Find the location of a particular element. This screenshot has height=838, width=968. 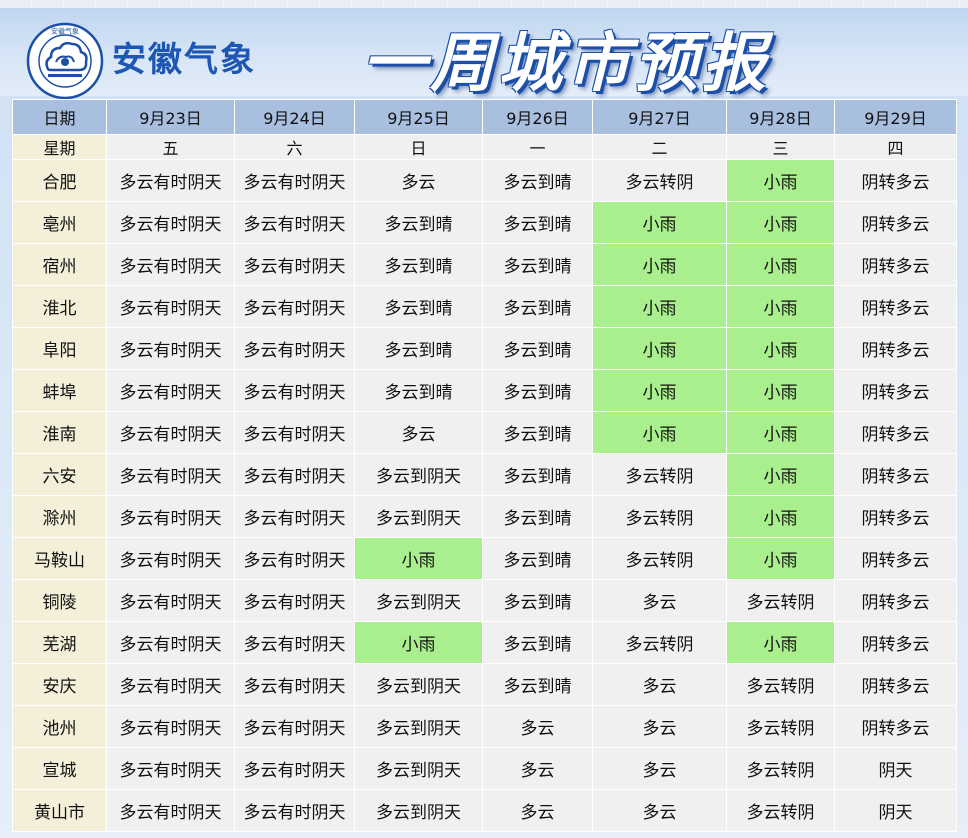

city-name: 合肥 is located at coordinates (59, 180).